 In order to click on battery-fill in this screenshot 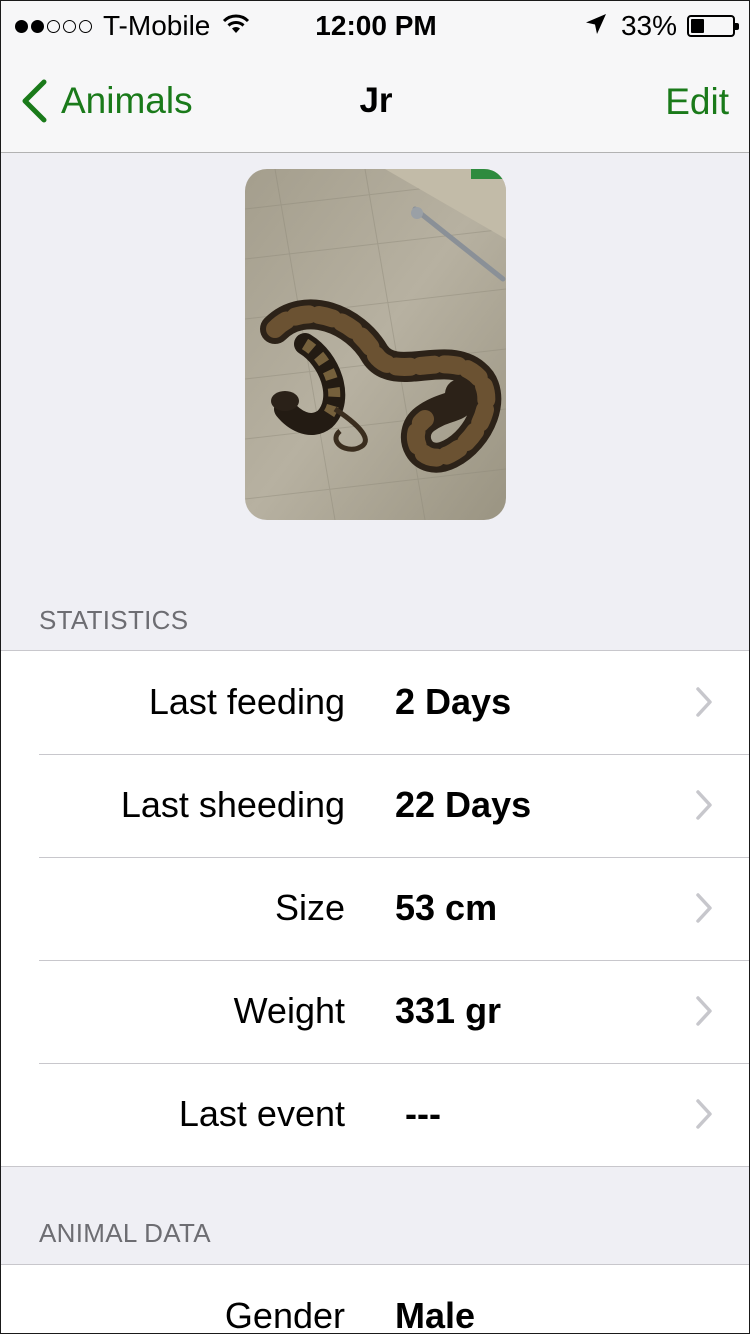, I will do `click(697, 26)`.